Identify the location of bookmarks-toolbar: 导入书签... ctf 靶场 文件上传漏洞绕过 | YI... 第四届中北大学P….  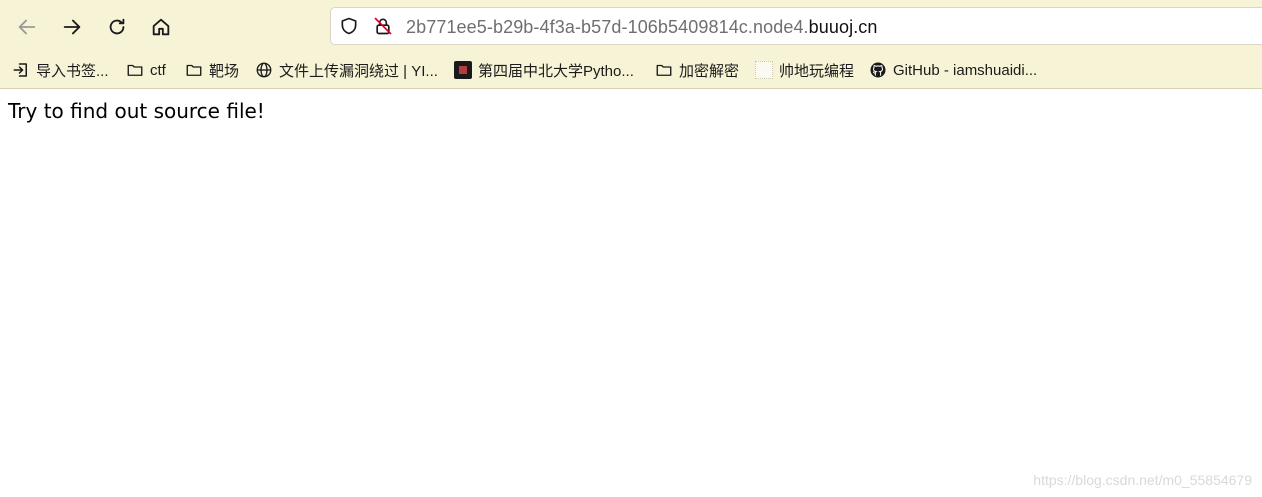
(631, 70).